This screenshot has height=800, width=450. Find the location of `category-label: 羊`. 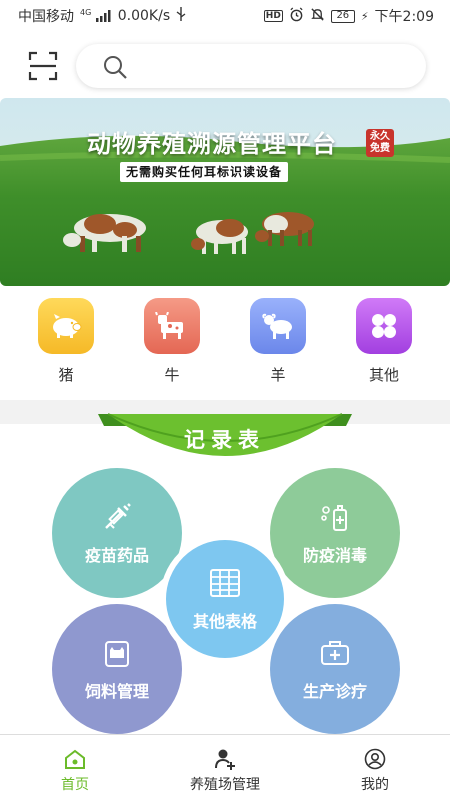

category-label: 羊 is located at coordinates (278, 375).